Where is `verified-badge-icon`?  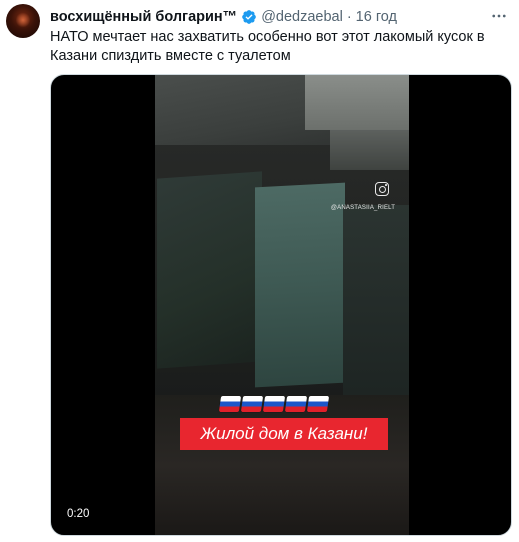
verified-badge-icon is located at coordinates (249, 17).